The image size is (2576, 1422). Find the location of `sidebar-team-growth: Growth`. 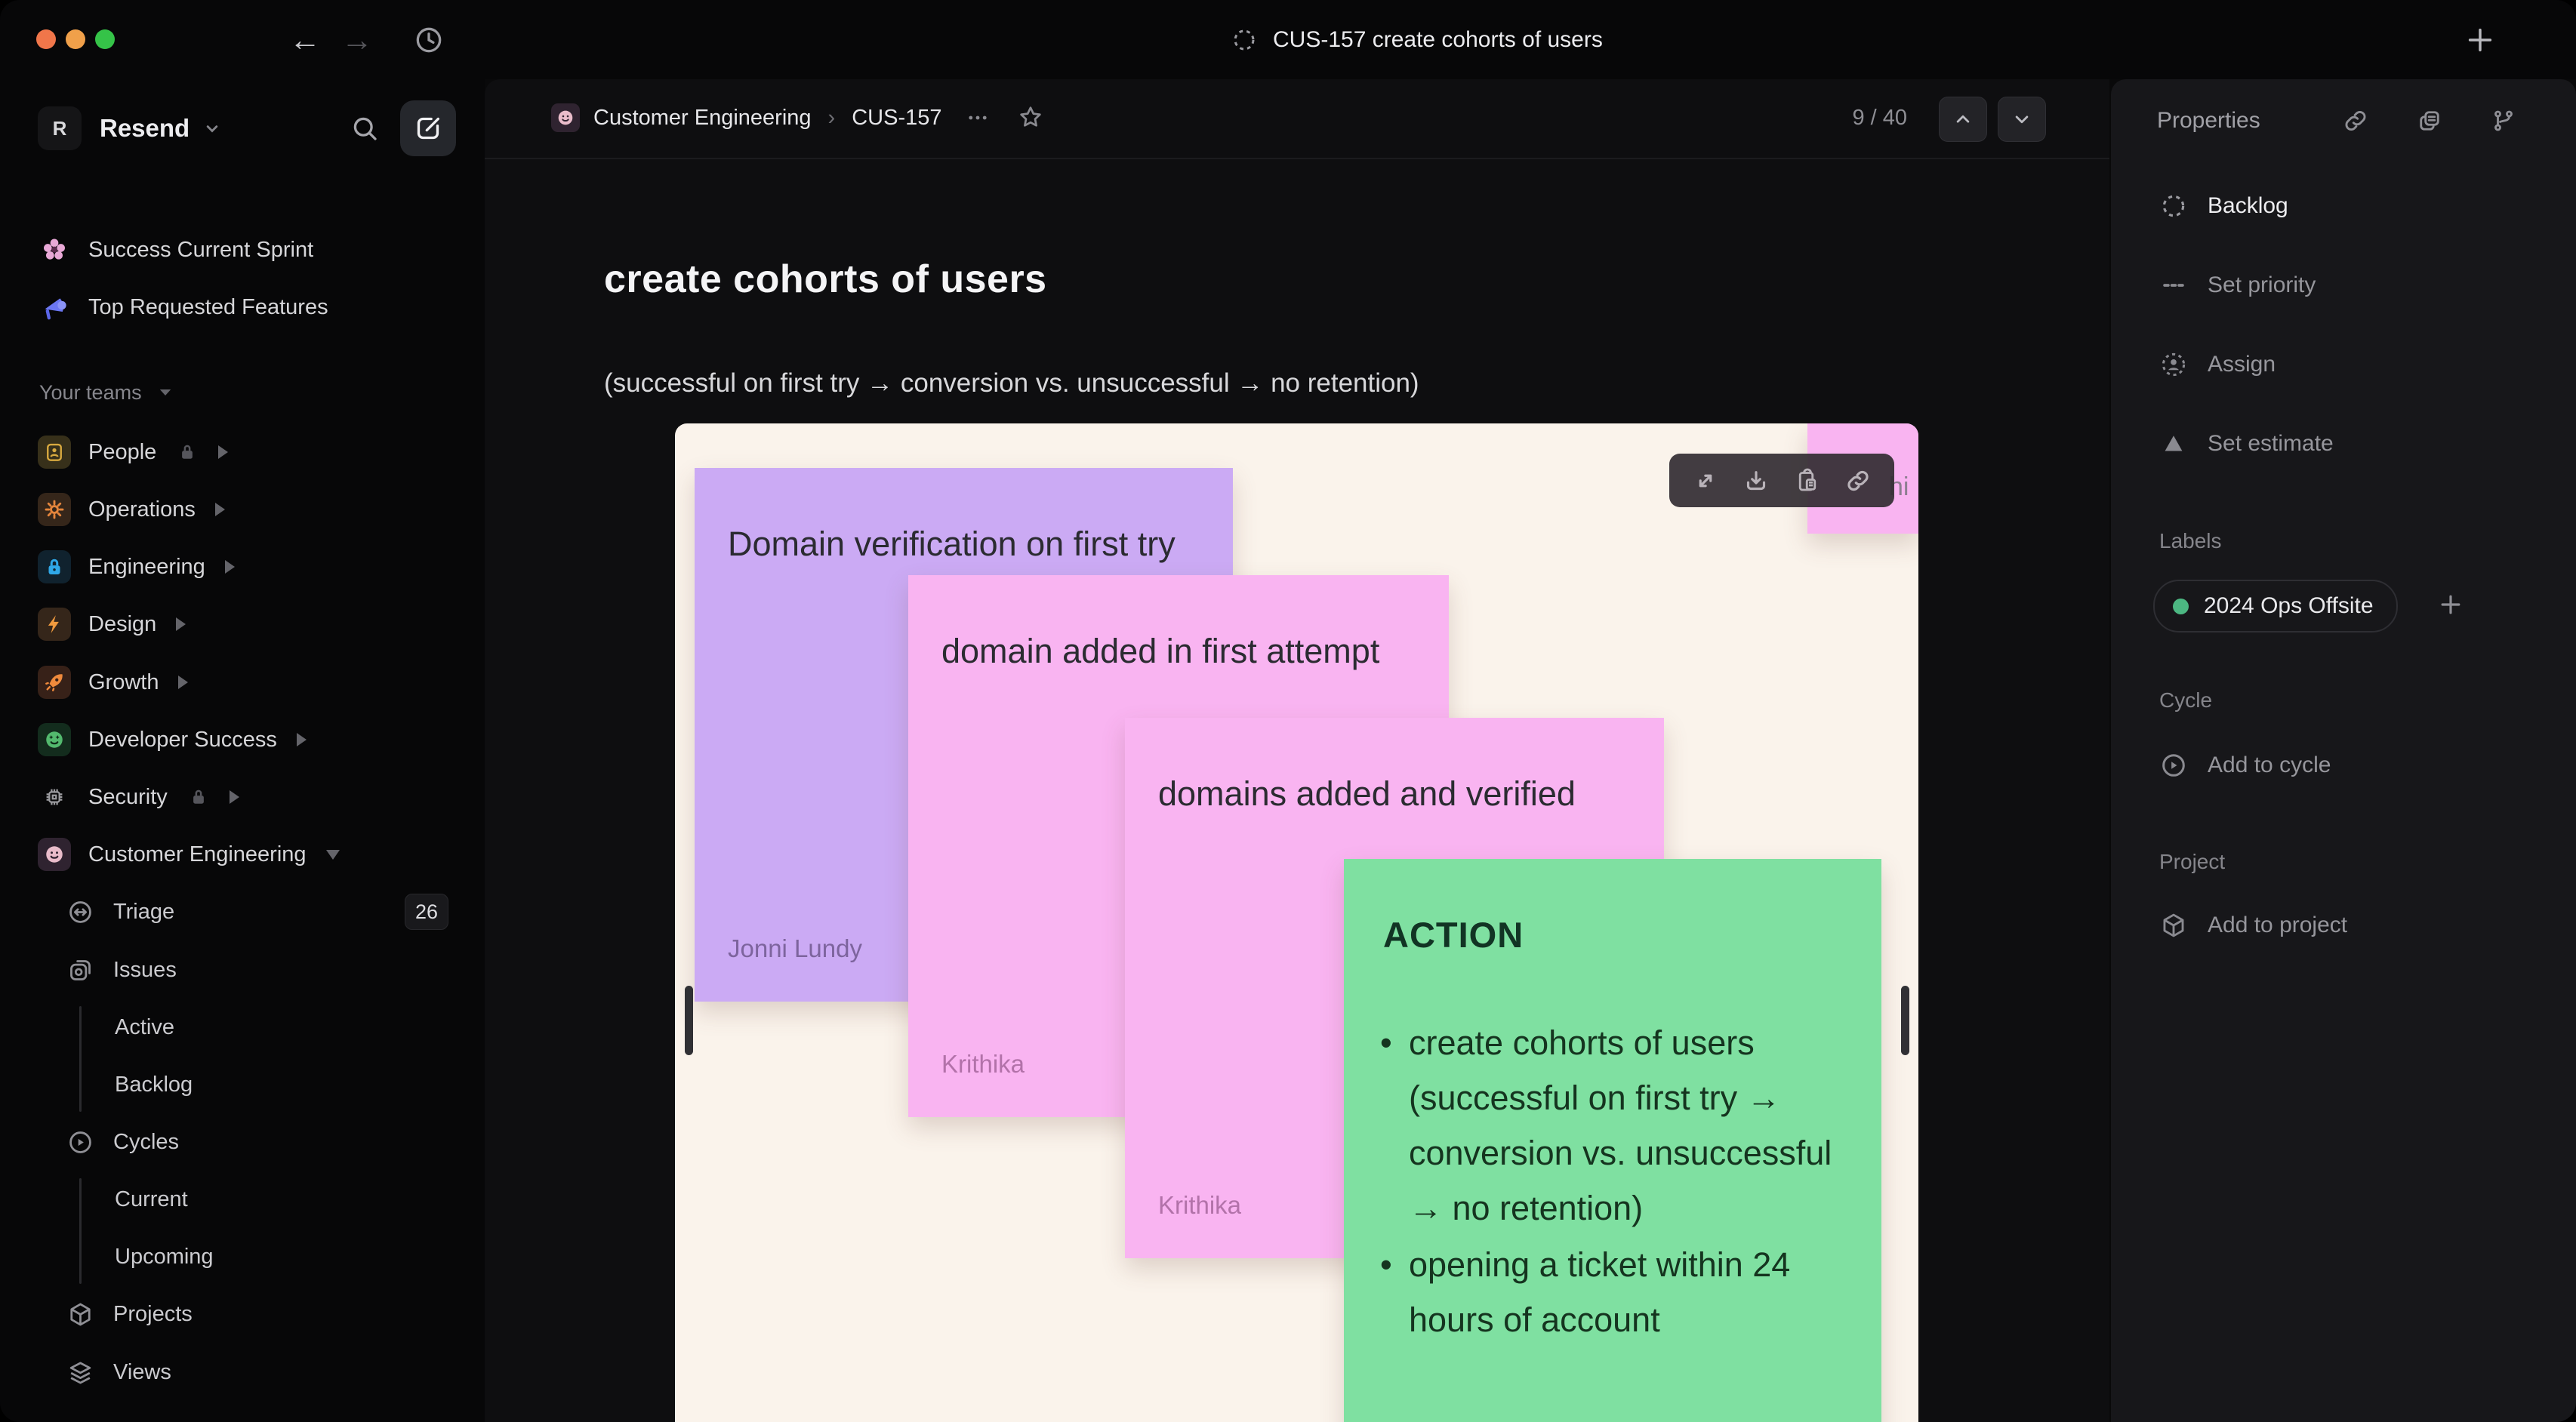

sidebar-team-growth: Growth is located at coordinates (242, 683).